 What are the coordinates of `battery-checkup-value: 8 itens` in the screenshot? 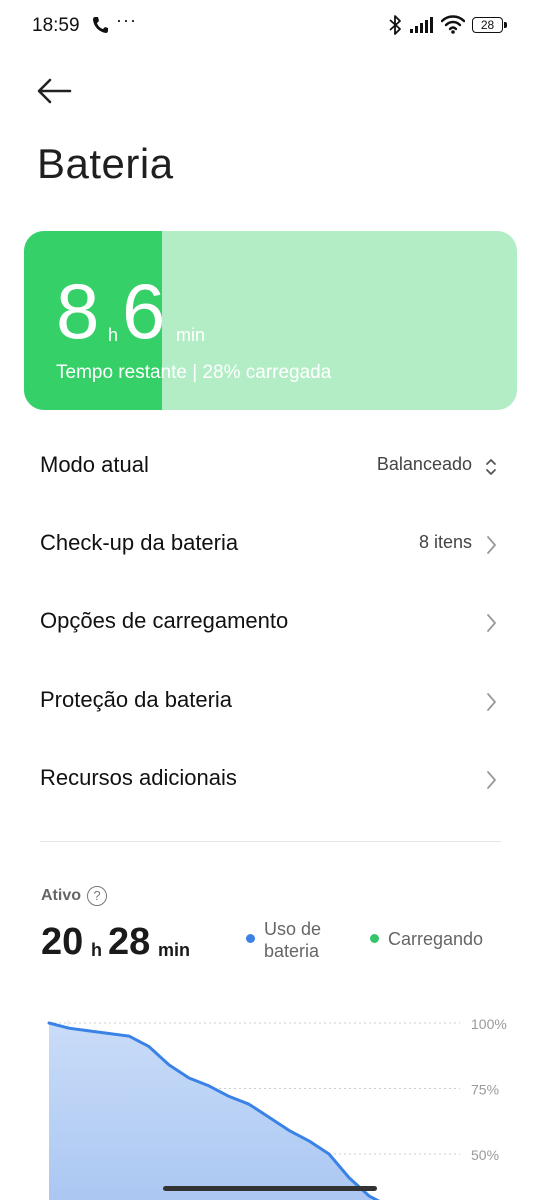 It's located at (445, 542).